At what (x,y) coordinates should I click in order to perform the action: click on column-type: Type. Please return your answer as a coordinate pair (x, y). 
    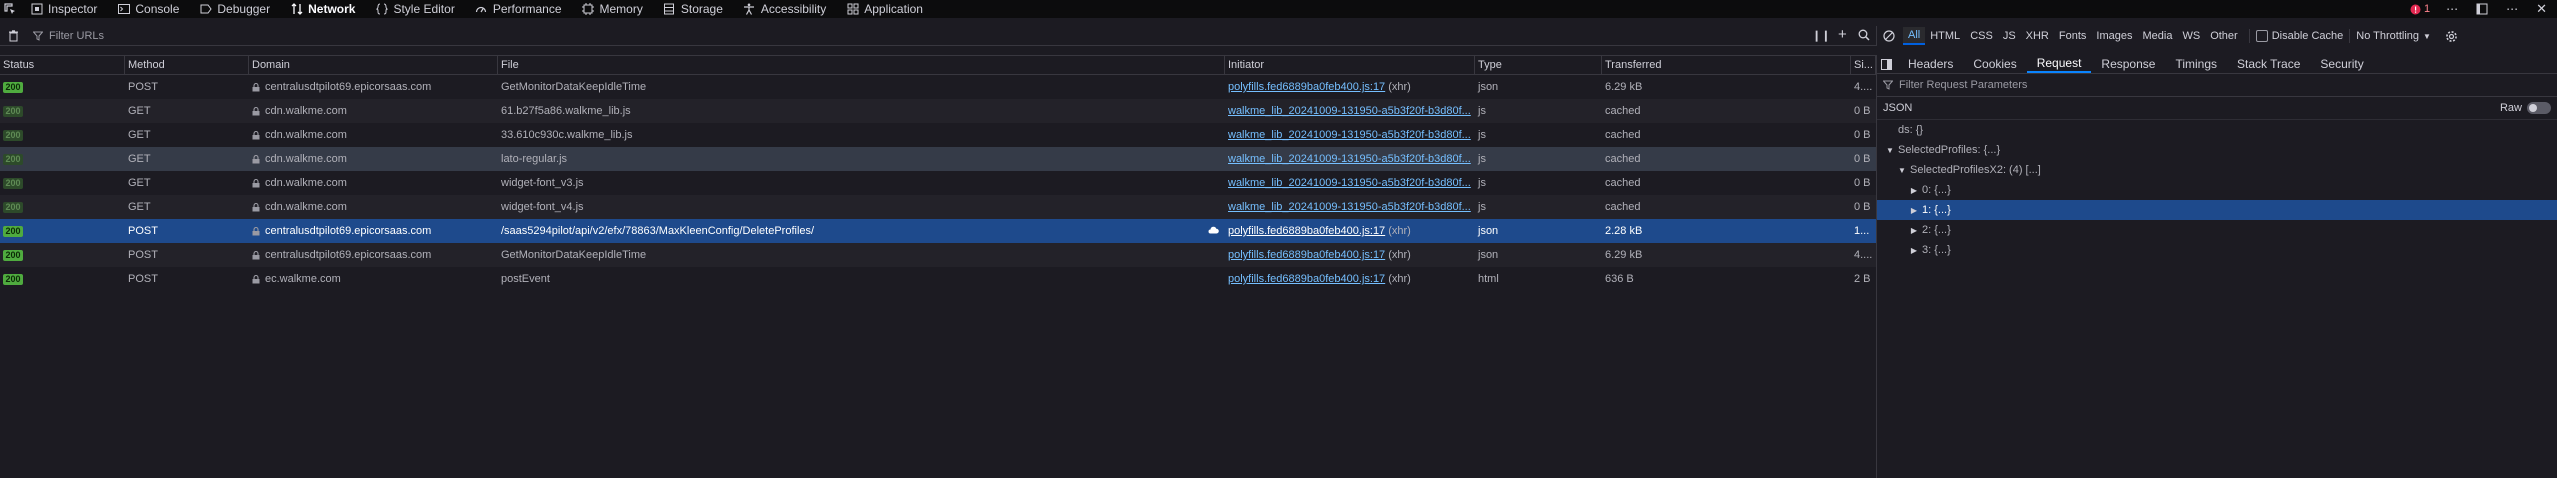
    Looking at the image, I should click on (1538, 65).